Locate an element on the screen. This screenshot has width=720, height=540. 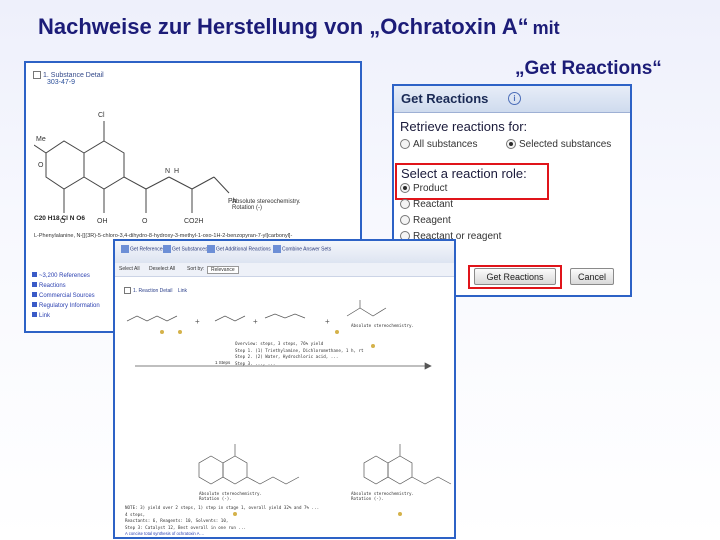
substance-formula: C20 H18 Cl N O6 is located at coordinates (59, 218).